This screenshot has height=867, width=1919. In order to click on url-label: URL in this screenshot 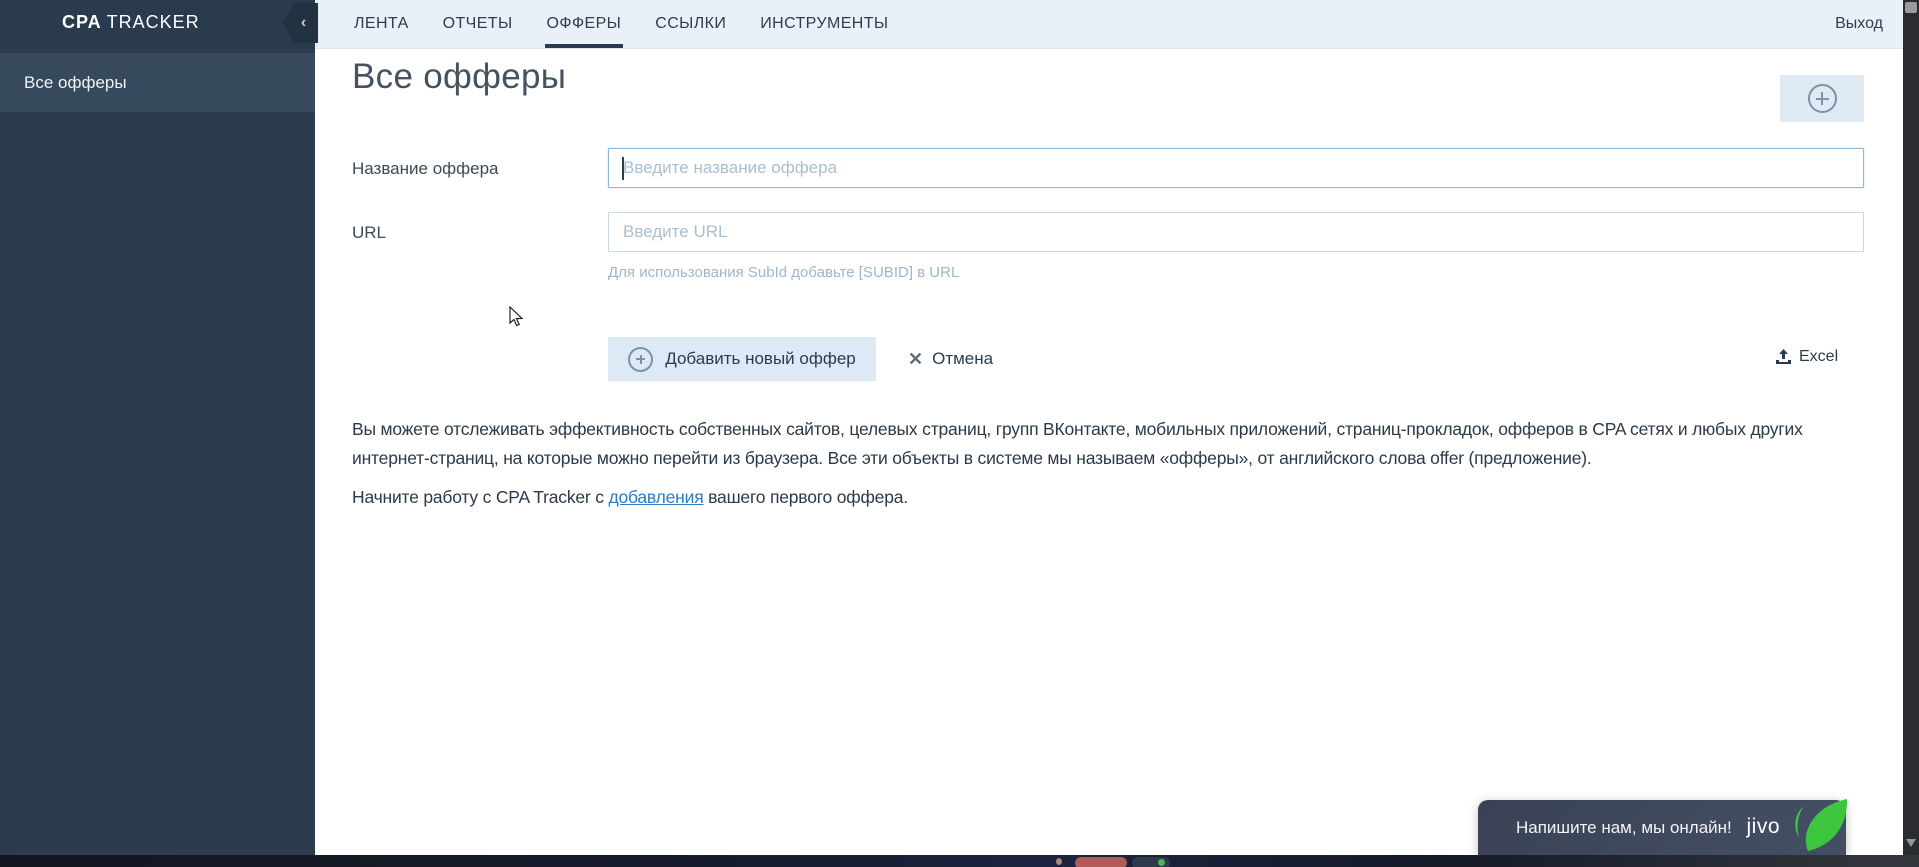, I will do `click(369, 232)`.